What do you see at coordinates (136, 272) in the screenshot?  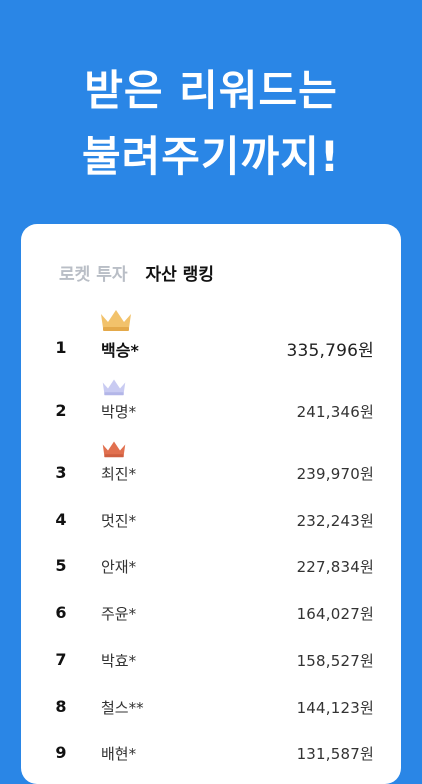 I see `tab-bar: 로켓 투자 자산 랭킹` at bounding box center [136, 272].